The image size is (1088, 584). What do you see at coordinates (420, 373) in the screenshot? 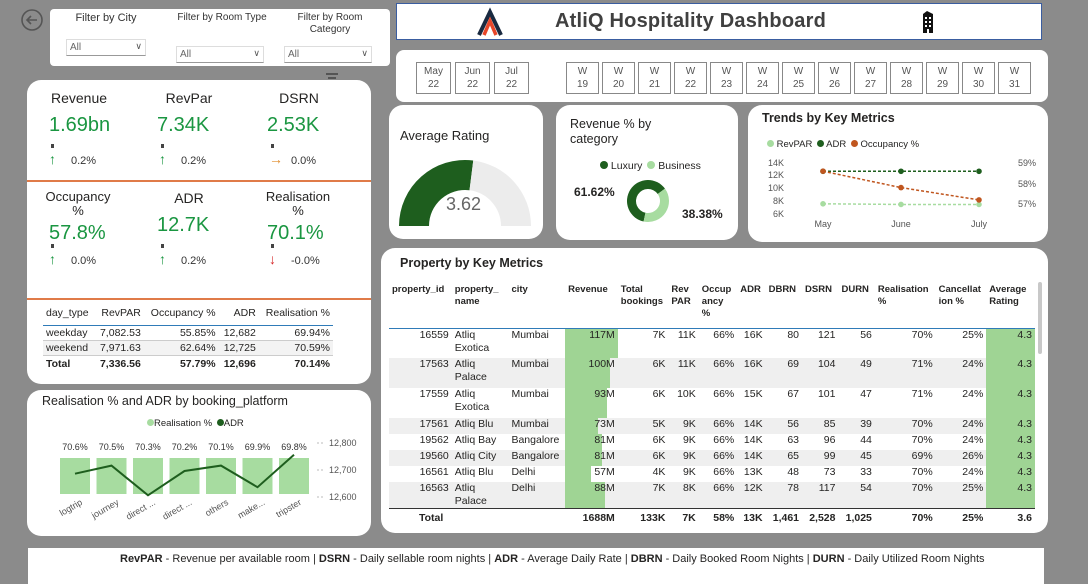
I see `table-cell: 17563` at bounding box center [420, 373].